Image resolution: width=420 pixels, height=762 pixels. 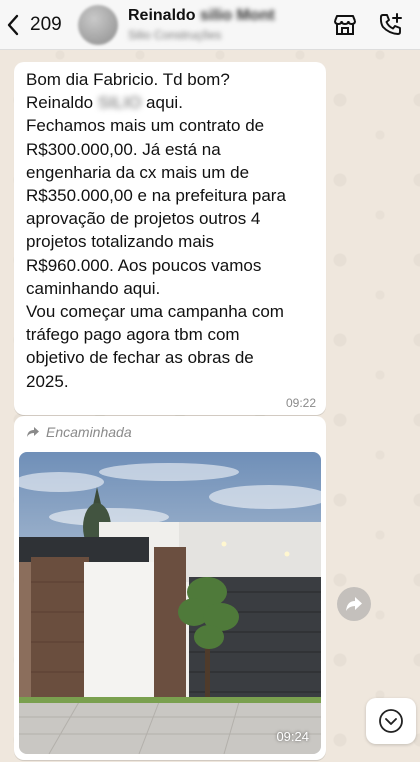 I want to click on image-timestamp: 09:24, so click(x=292, y=736).